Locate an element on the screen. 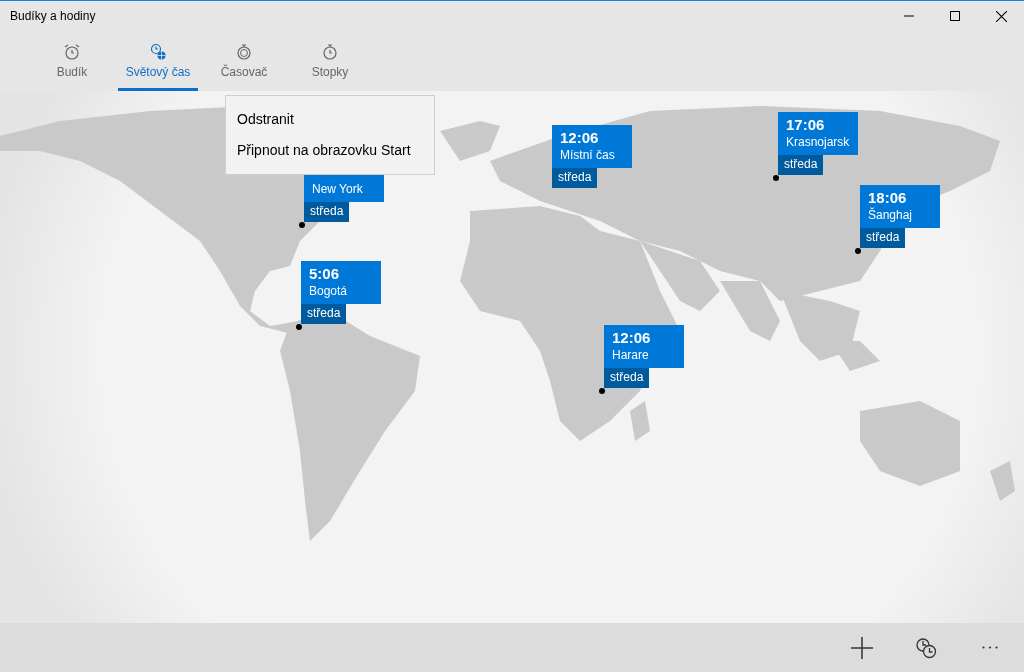 The width and height of the screenshot is (1024, 672). tab: Časovač is located at coordinates (244, 61).